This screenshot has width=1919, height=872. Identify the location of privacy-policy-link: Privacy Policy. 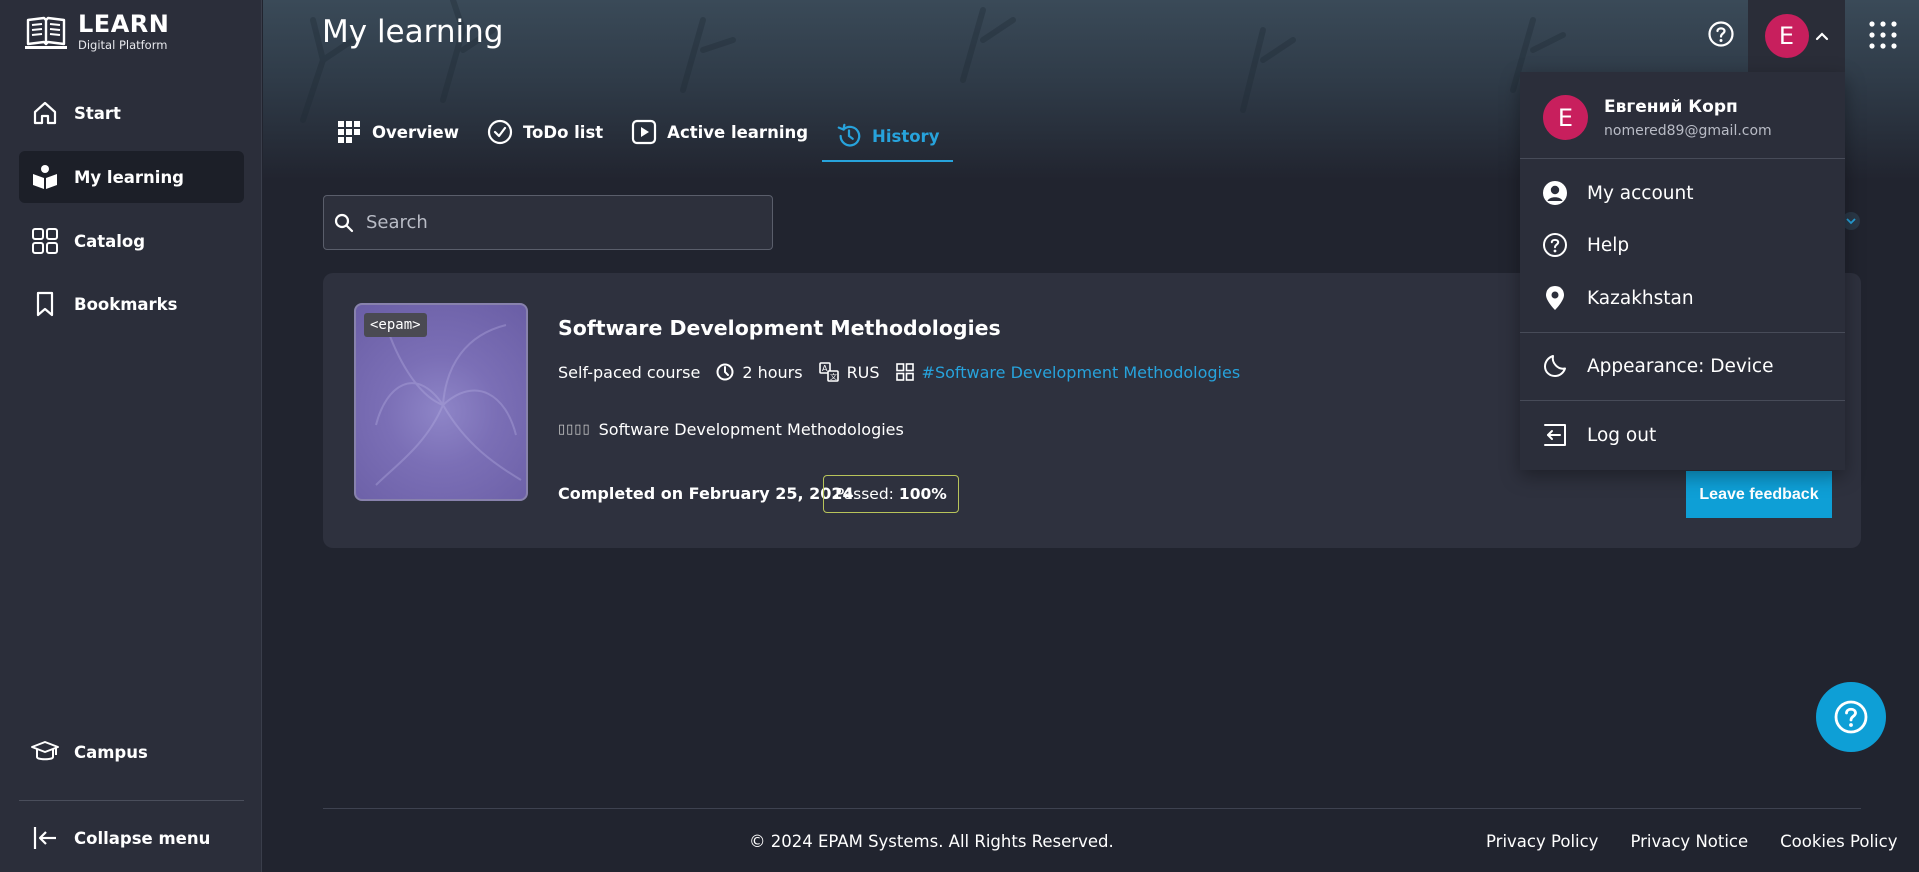
(1542, 841).